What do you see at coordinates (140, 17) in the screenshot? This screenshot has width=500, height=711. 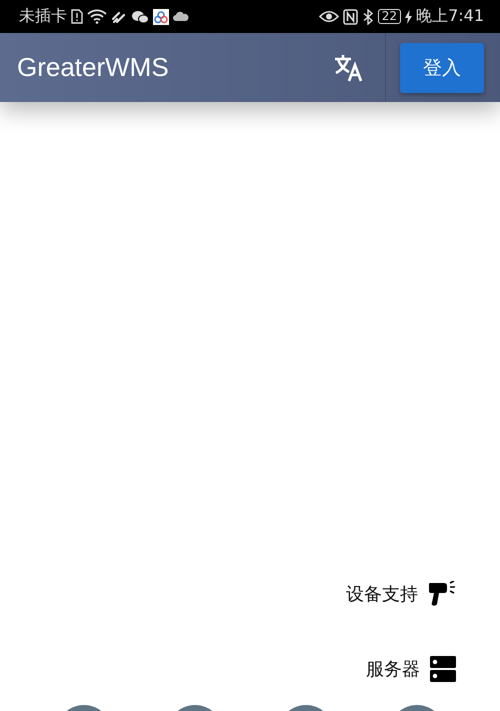 I see `chat-icon` at bounding box center [140, 17].